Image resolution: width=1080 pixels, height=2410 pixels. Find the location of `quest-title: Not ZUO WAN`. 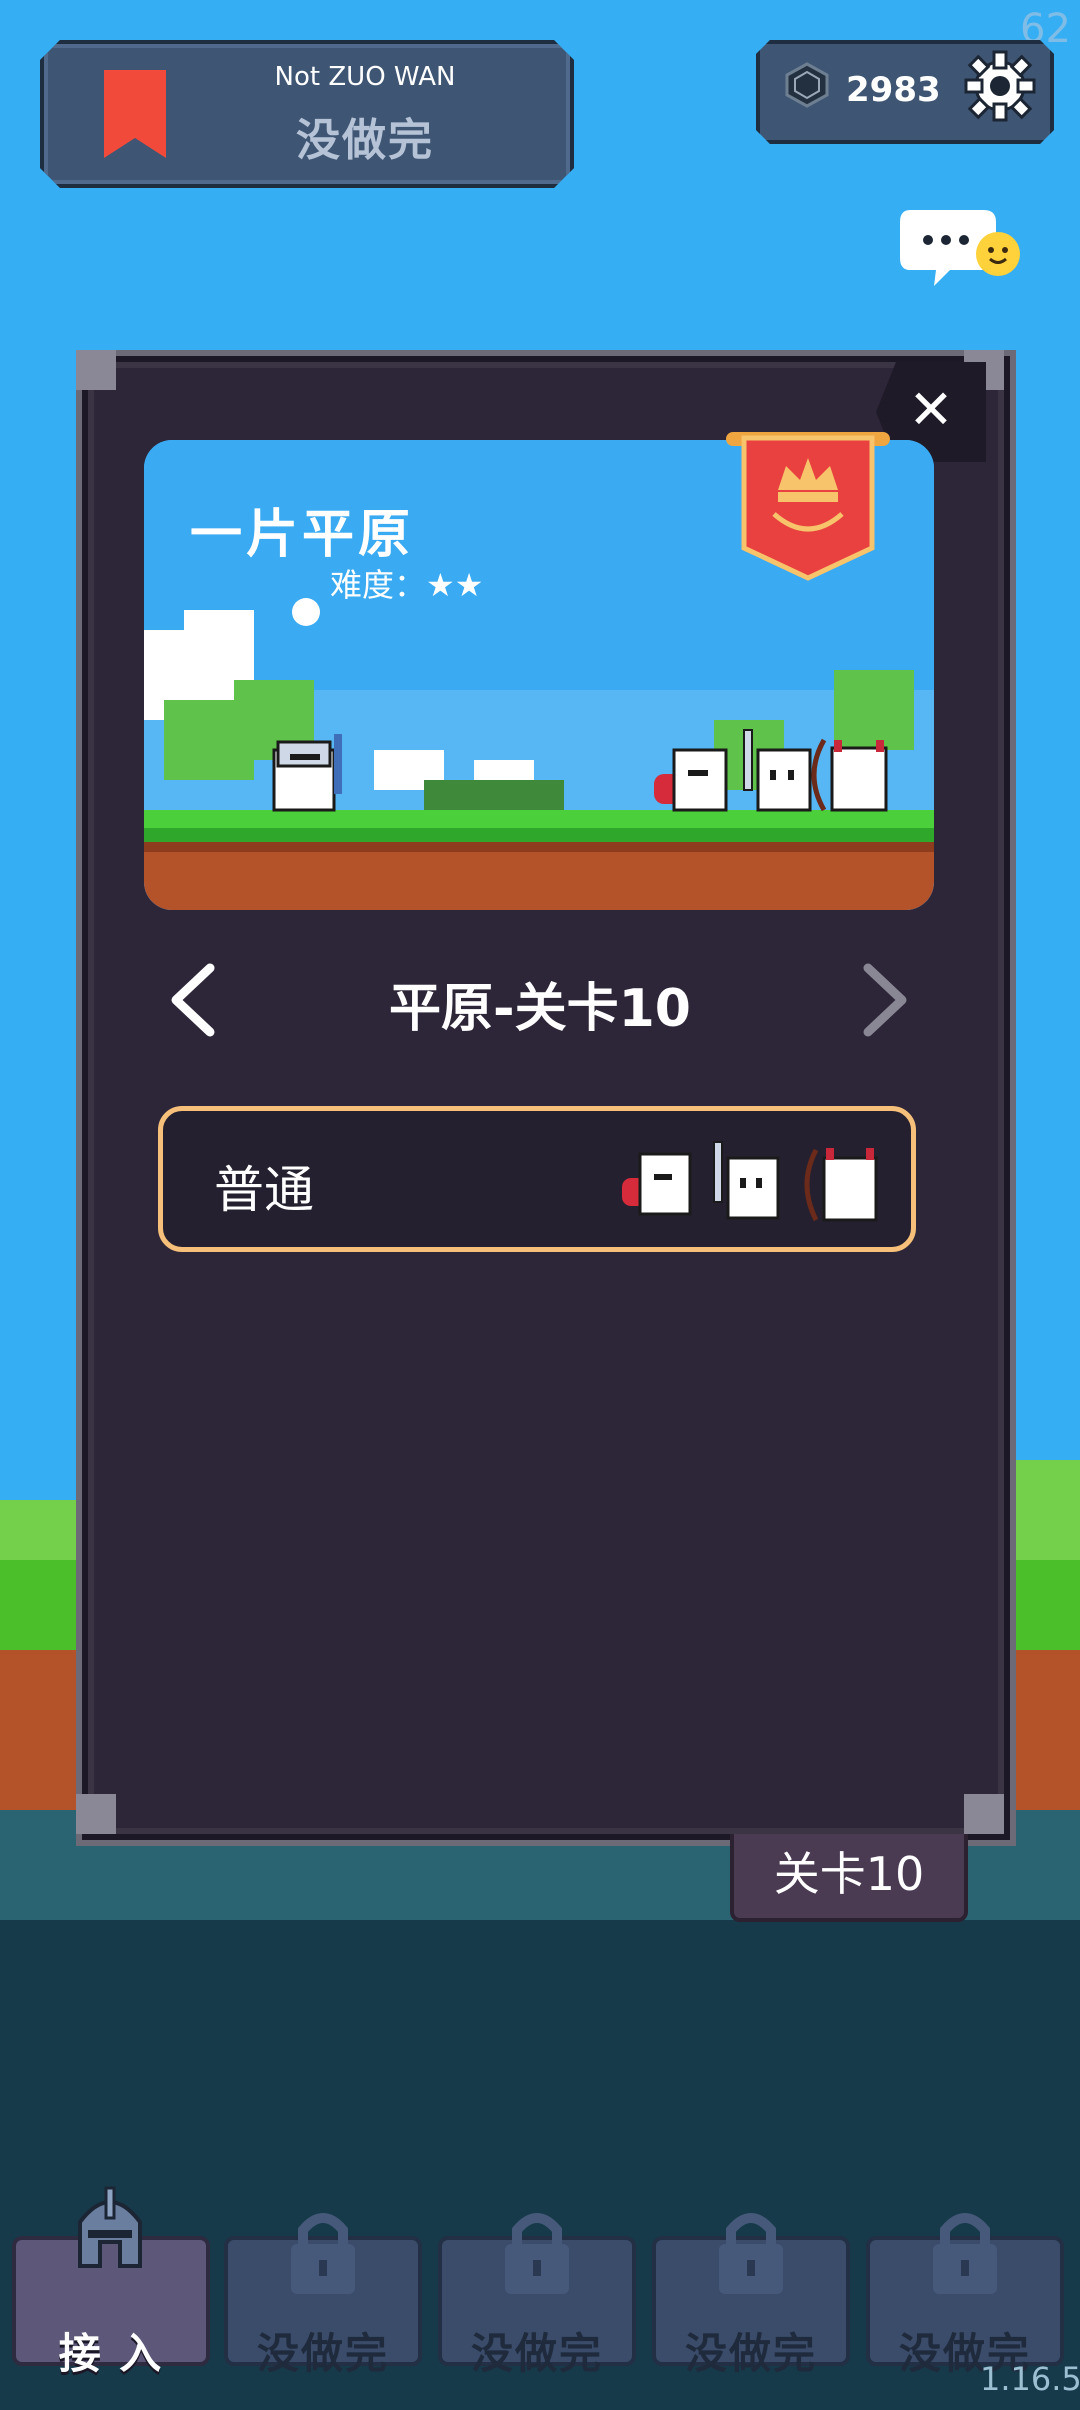

quest-title: Not ZUO WAN is located at coordinates (365, 77).